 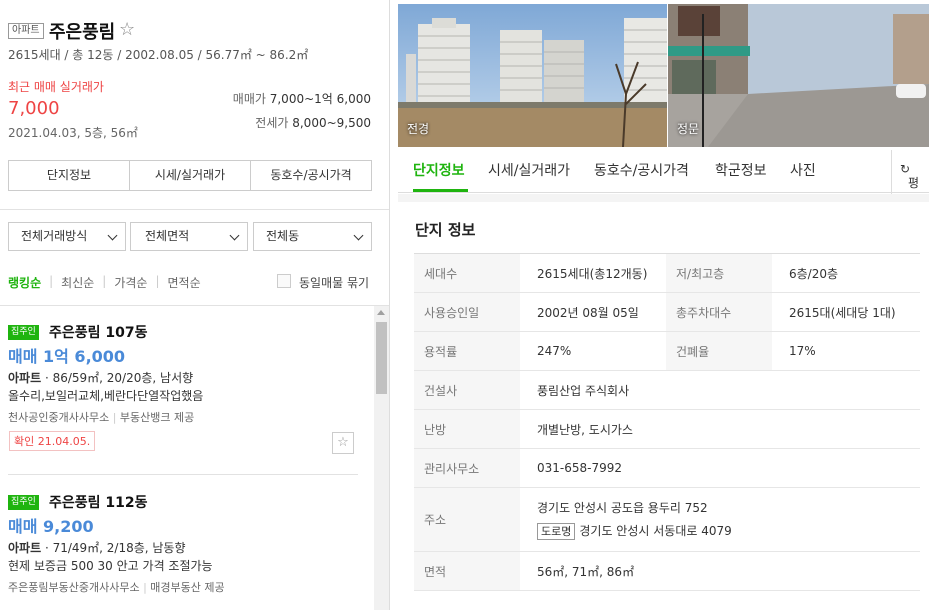 What do you see at coordinates (67, 356) in the screenshot?
I see `listing-price: 매매 1억 6,000` at bounding box center [67, 356].